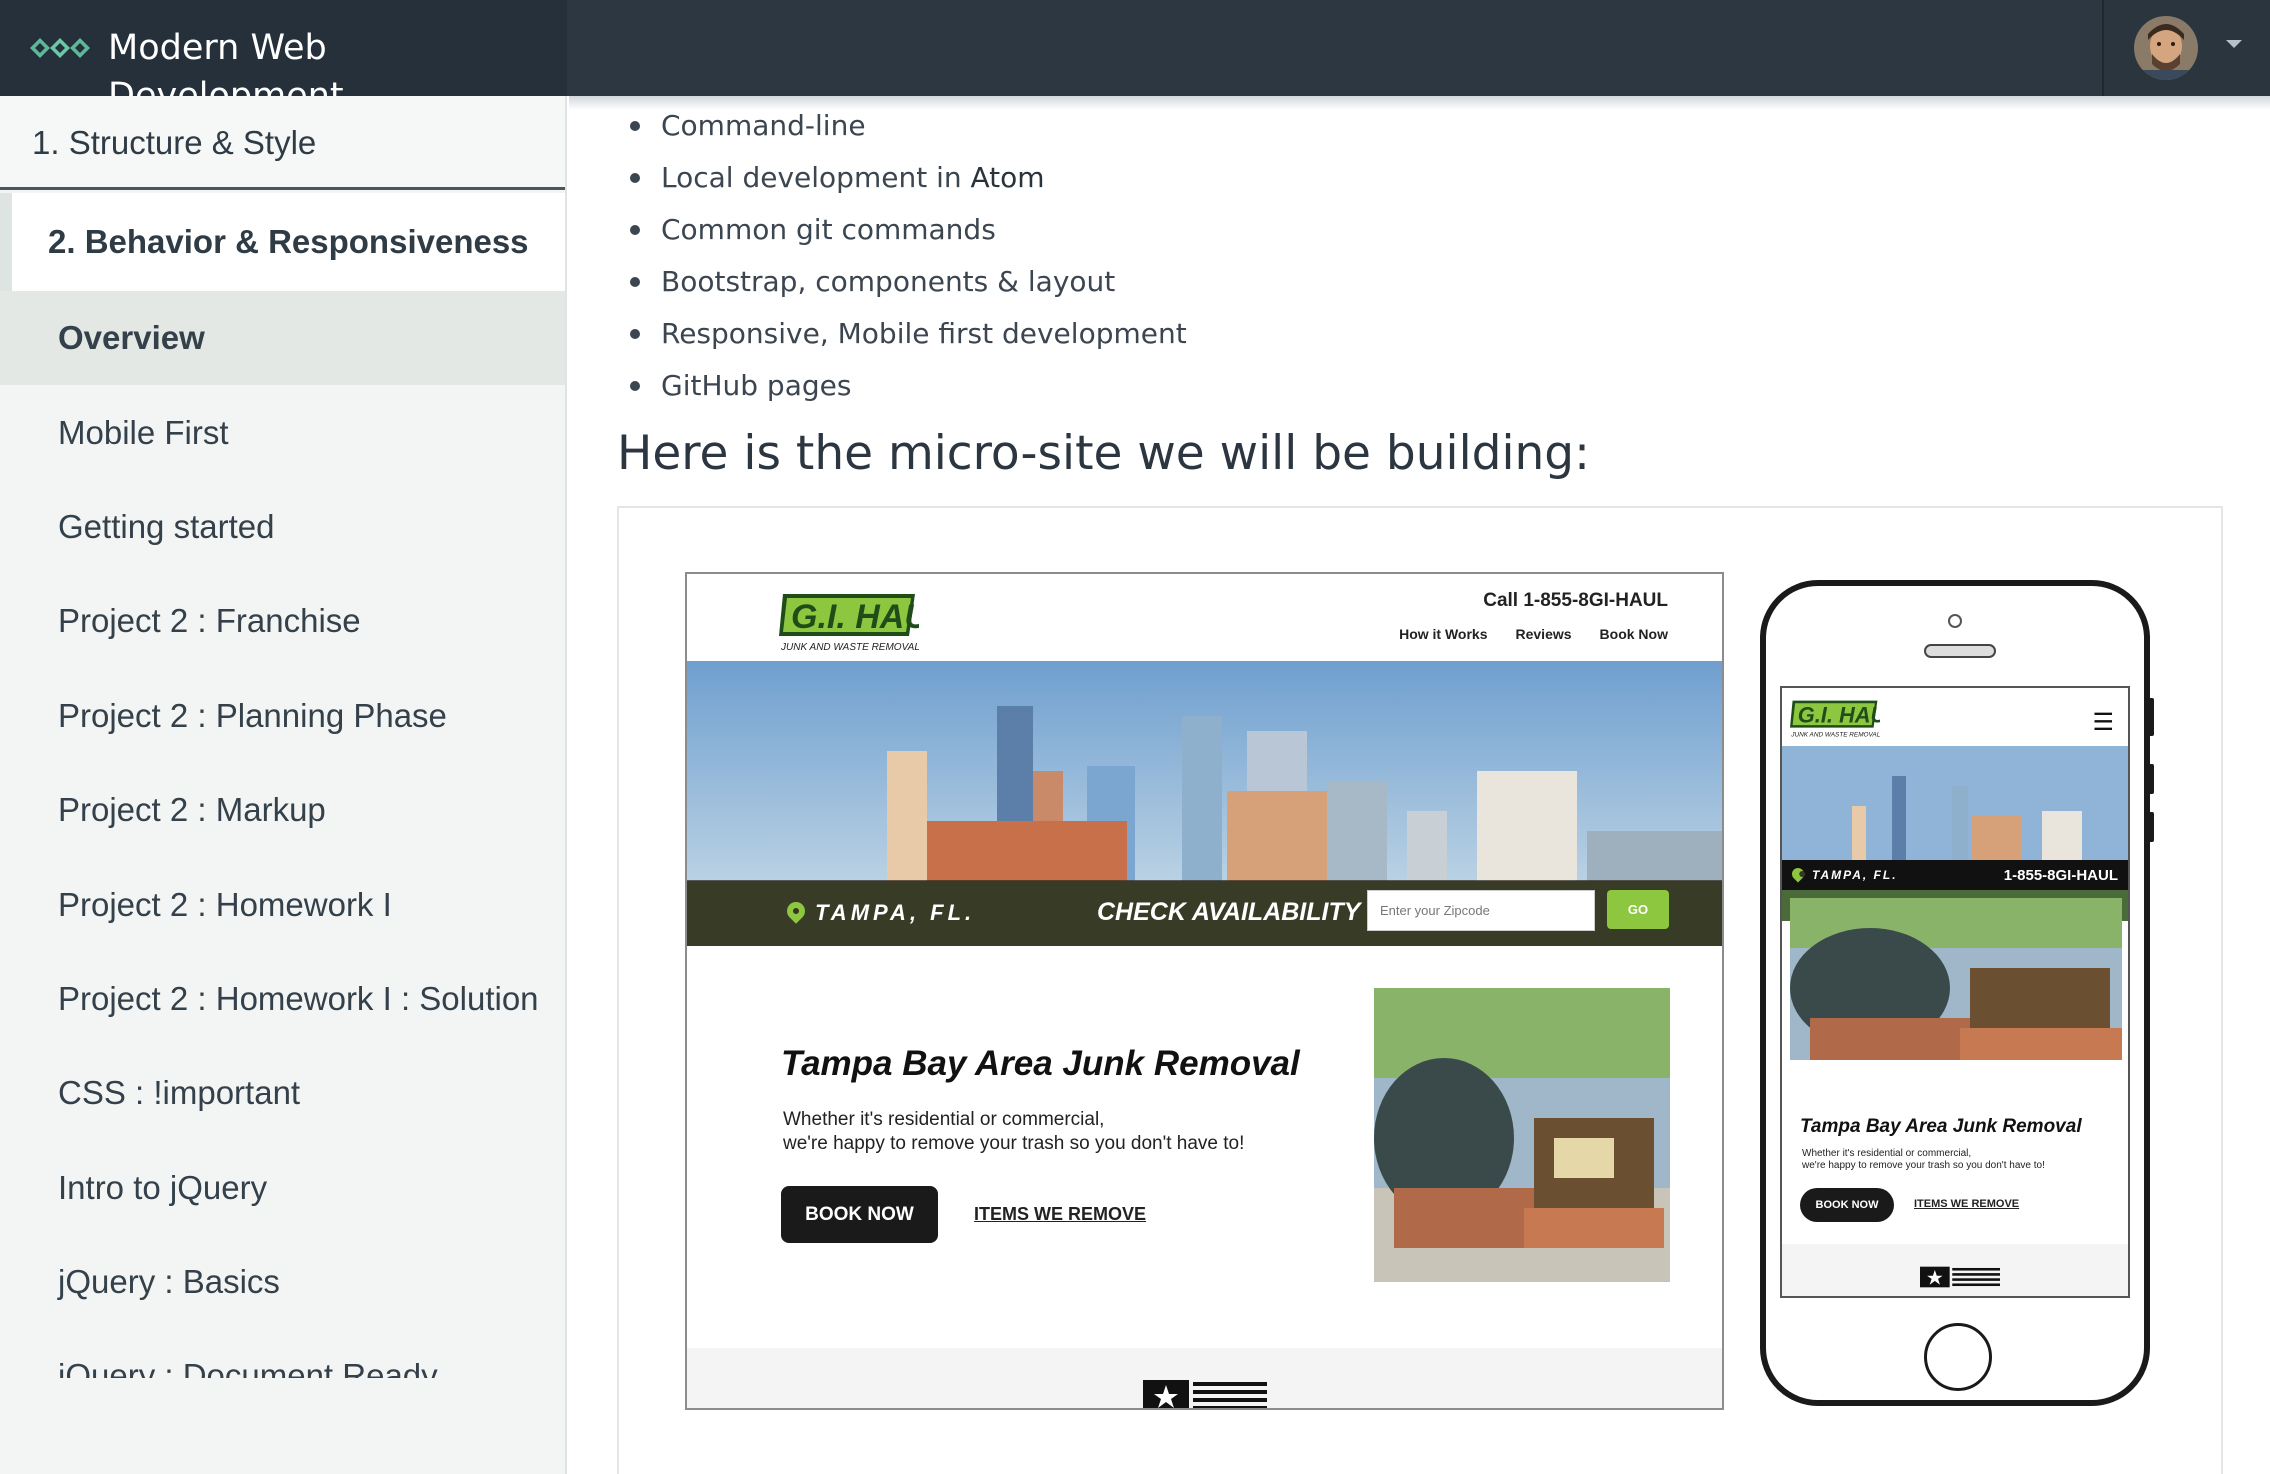 The width and height of the screenshot is (2270, 1474). I want to click on lesson-item-franchise: Project 2 : Franchise, so click(282, 621).